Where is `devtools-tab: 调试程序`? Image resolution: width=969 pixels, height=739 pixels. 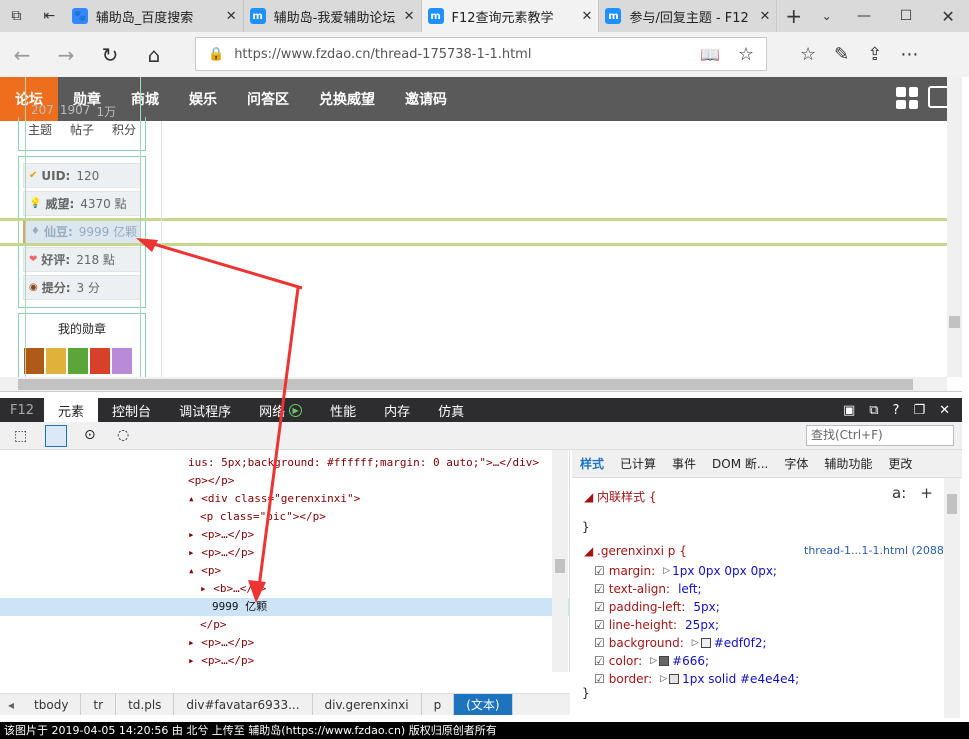 devtools-tab: 调试程序 is located at coordinates (205, 410).